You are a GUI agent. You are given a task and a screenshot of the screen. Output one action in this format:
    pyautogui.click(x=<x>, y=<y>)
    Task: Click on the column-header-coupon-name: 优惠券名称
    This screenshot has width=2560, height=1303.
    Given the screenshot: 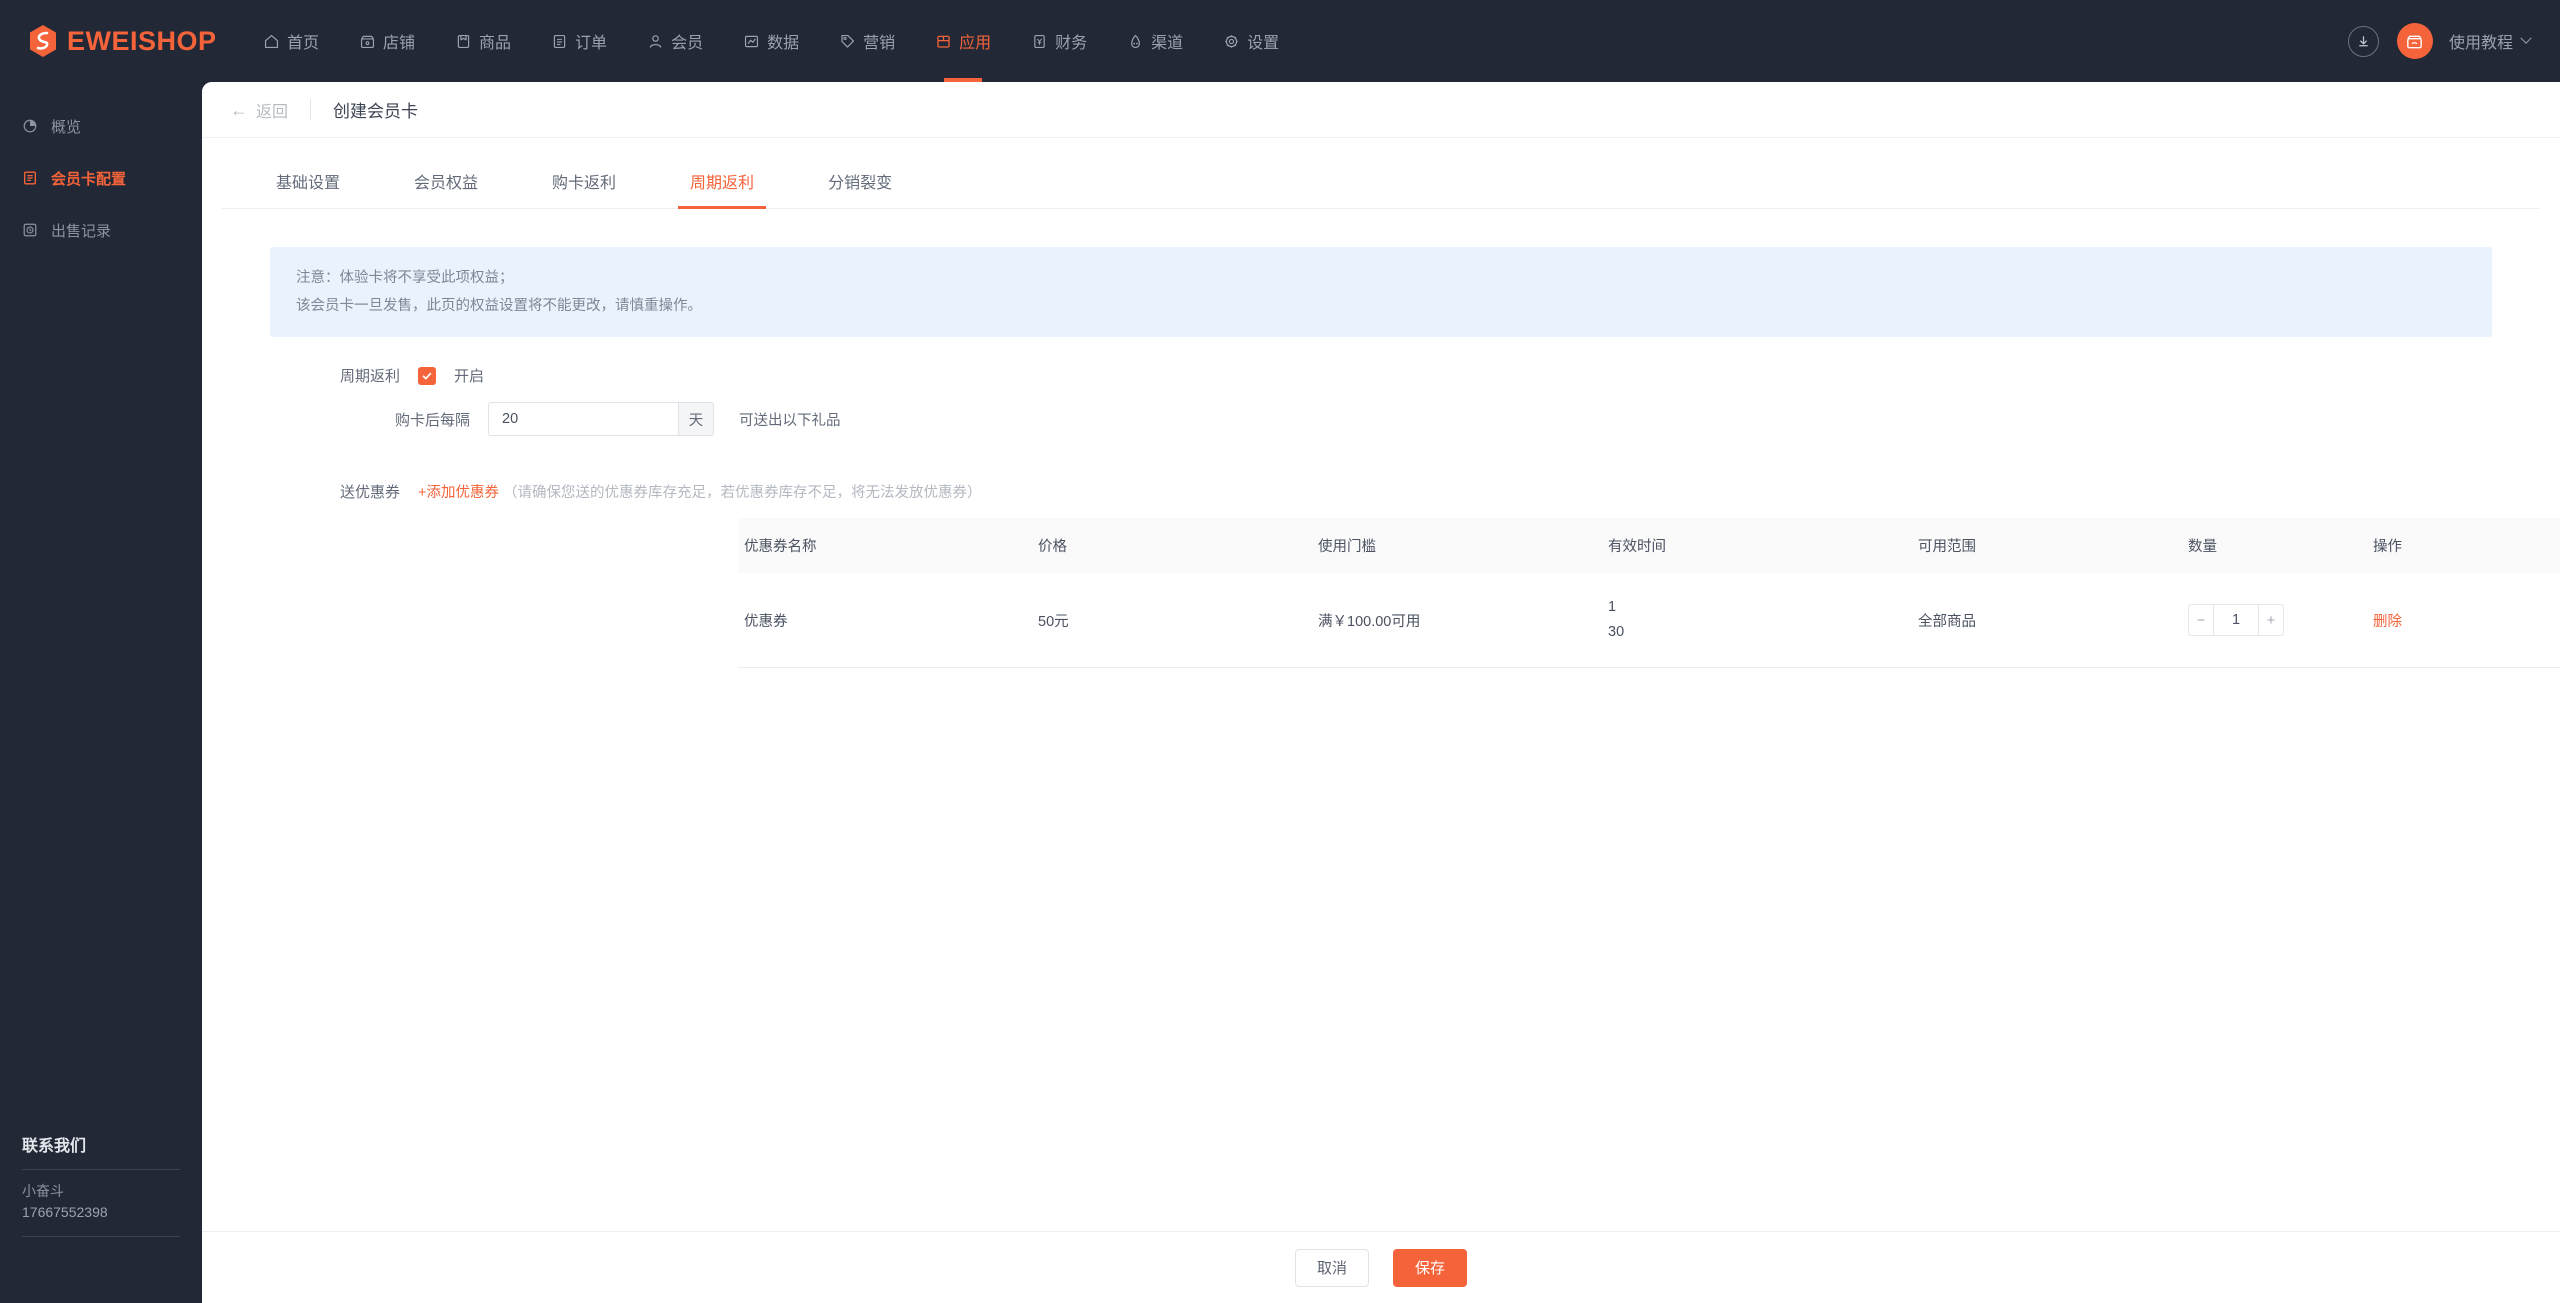 What is the action you would take?
    pyautogui.click(x=780, y=547)
    